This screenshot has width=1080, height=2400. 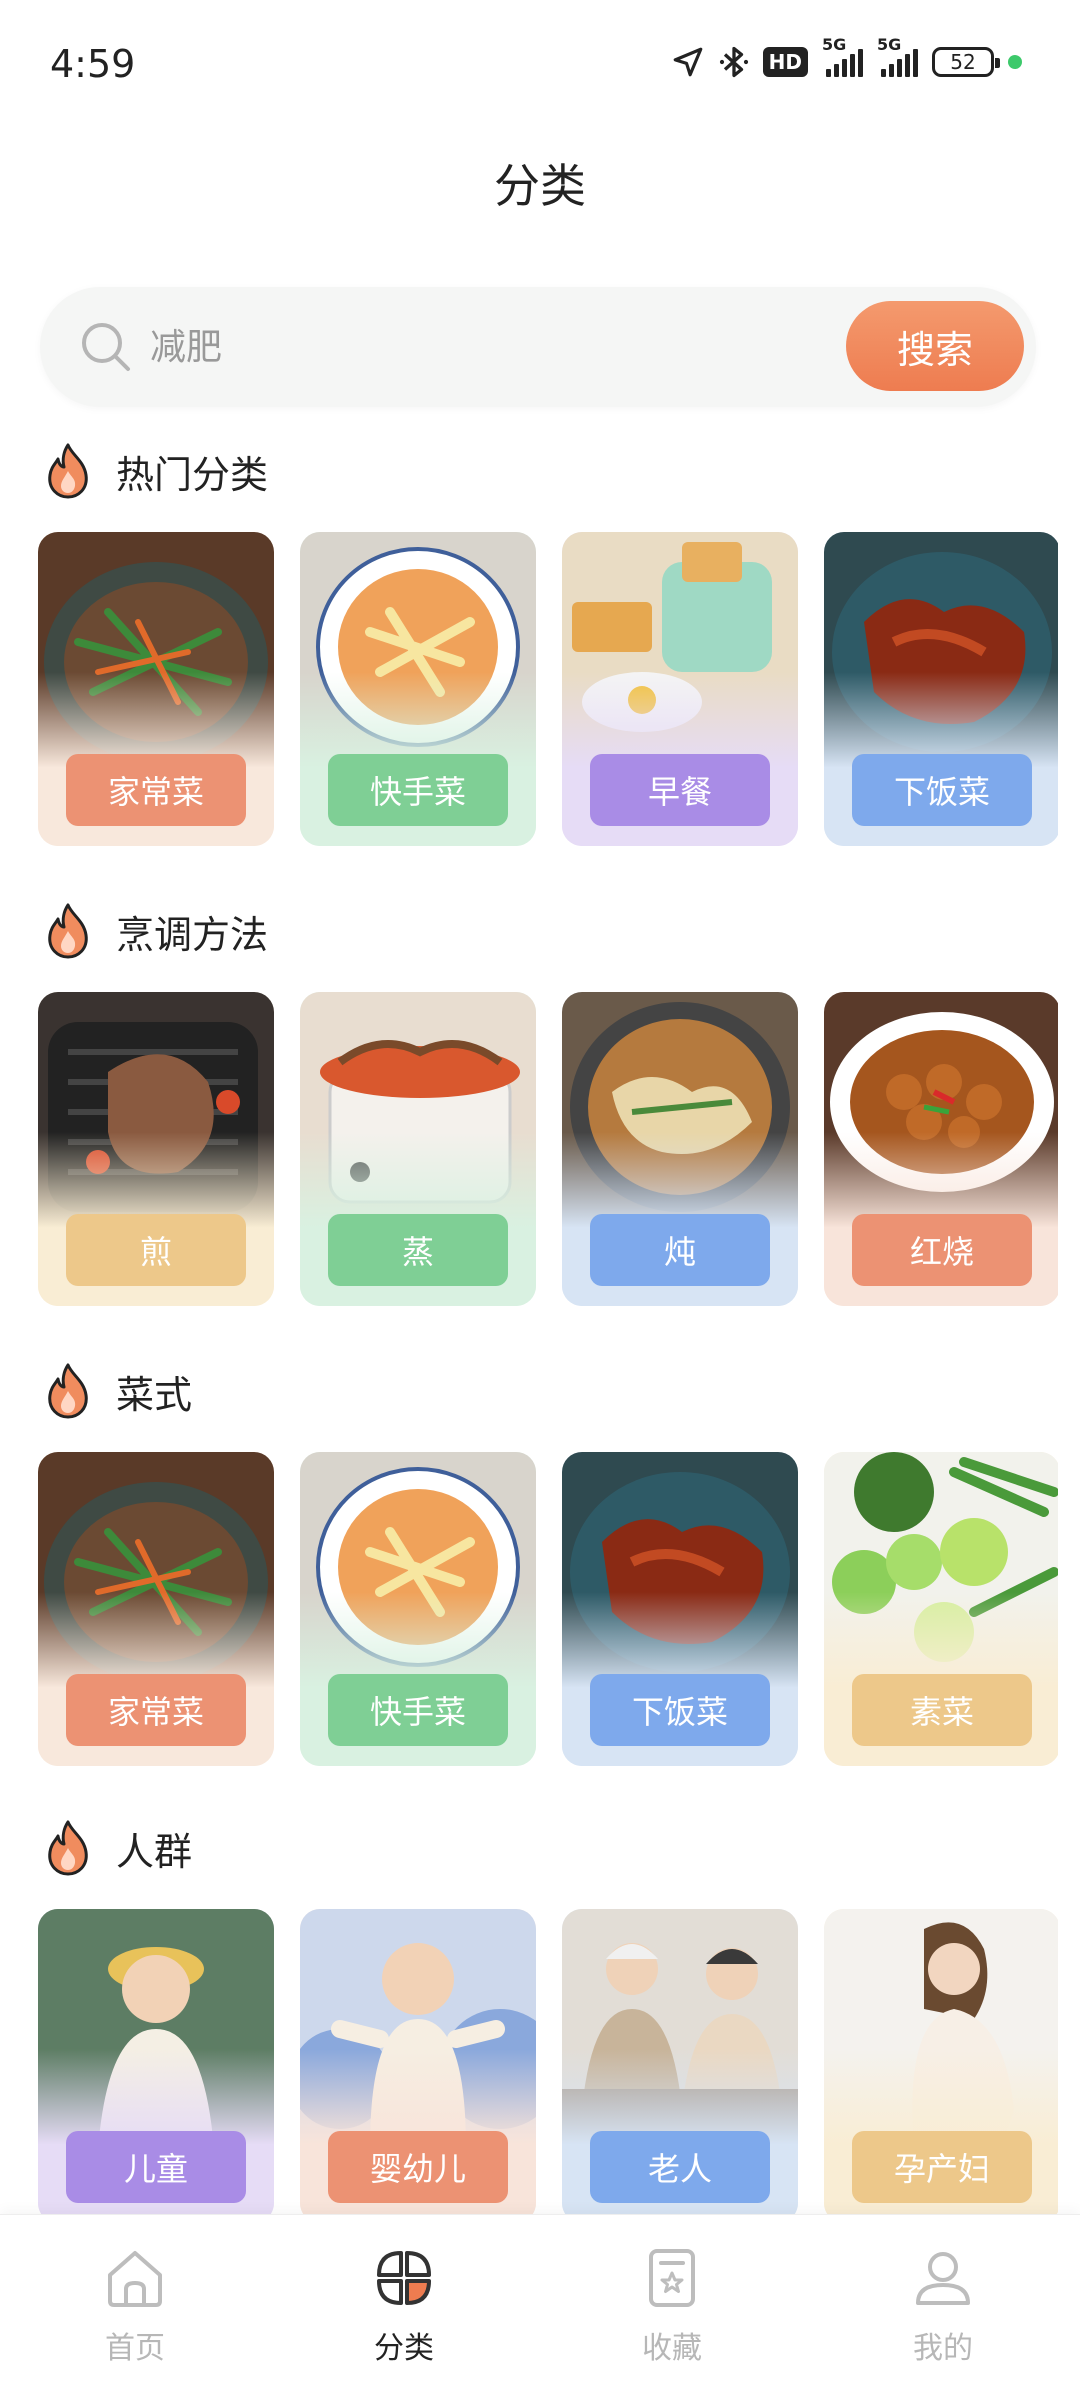 What do you see at coordinates (404, 2310) in the screenshot?
I see `nav-item-category: 分类` at bounding box center [404, 2310].